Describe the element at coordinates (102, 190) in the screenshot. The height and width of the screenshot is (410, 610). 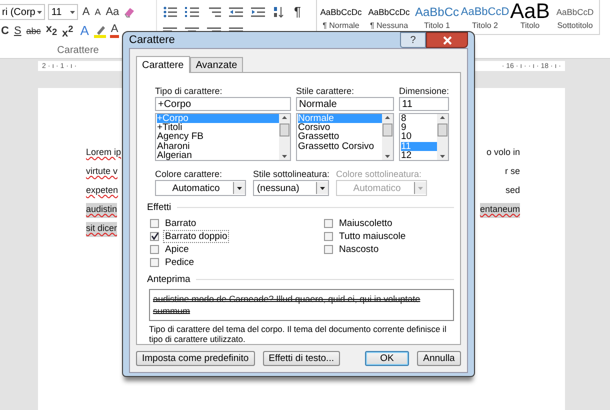
I see `document-text: expeten` at that location.